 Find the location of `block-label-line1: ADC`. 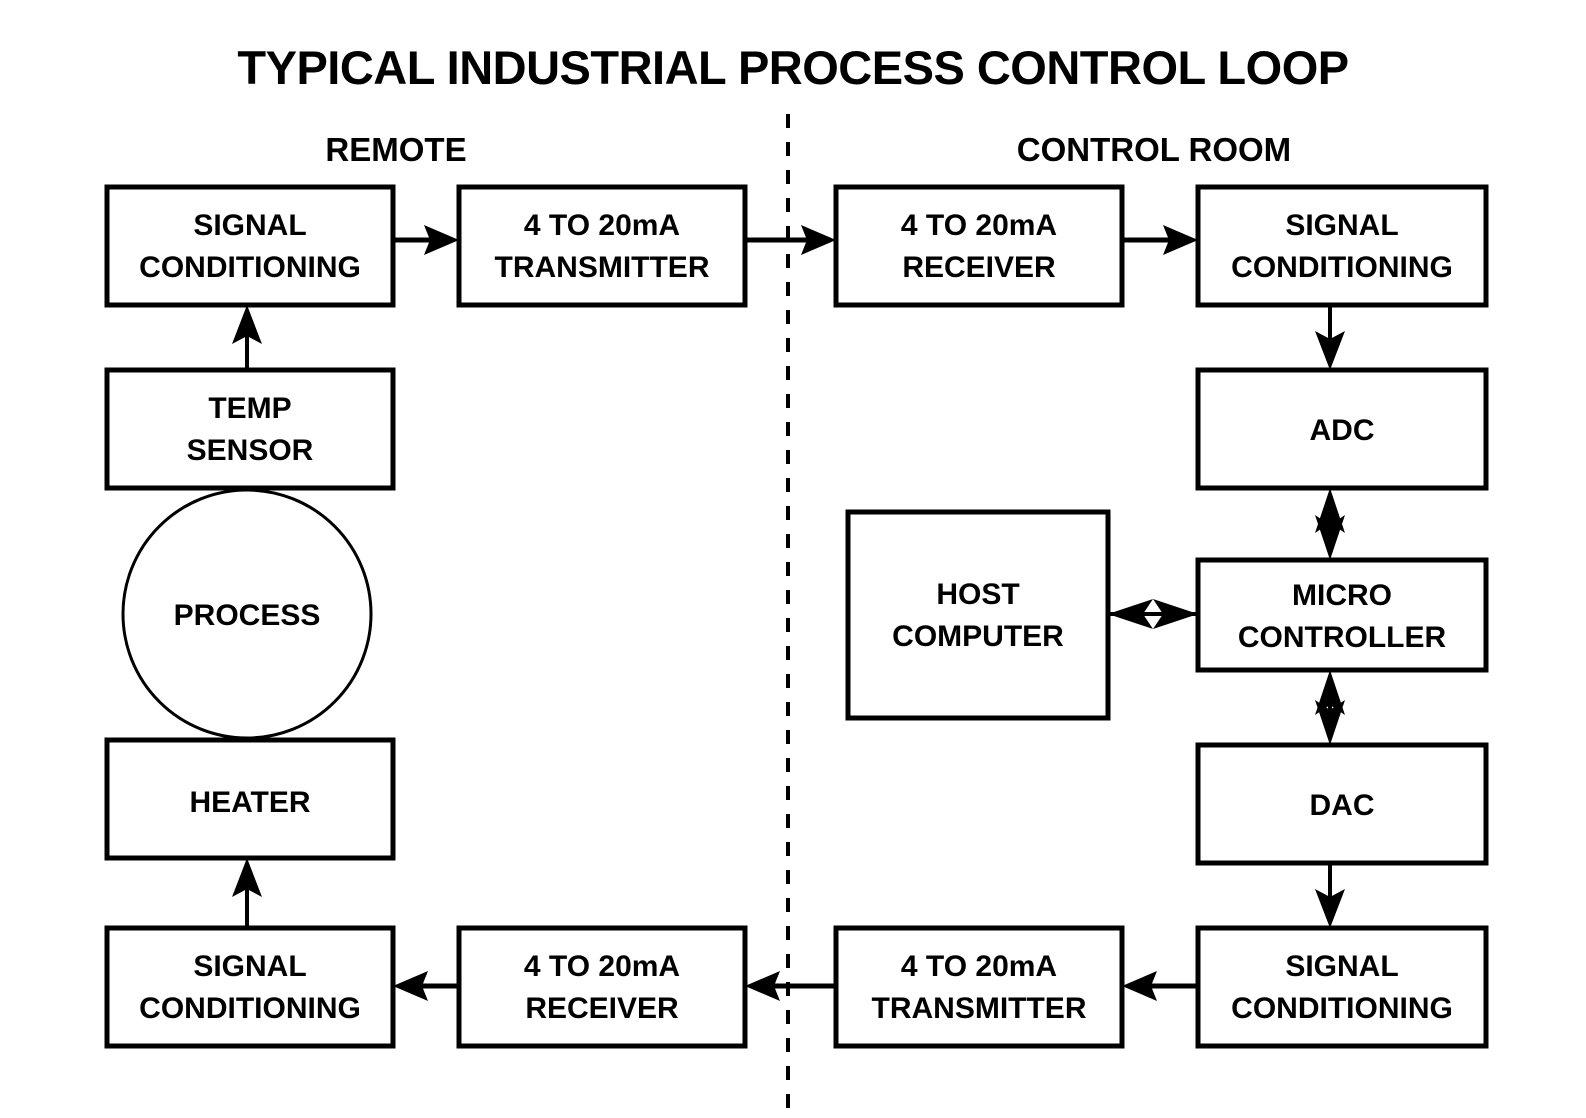

block-label-line1: ADC is located at coordinates (1342, 430).